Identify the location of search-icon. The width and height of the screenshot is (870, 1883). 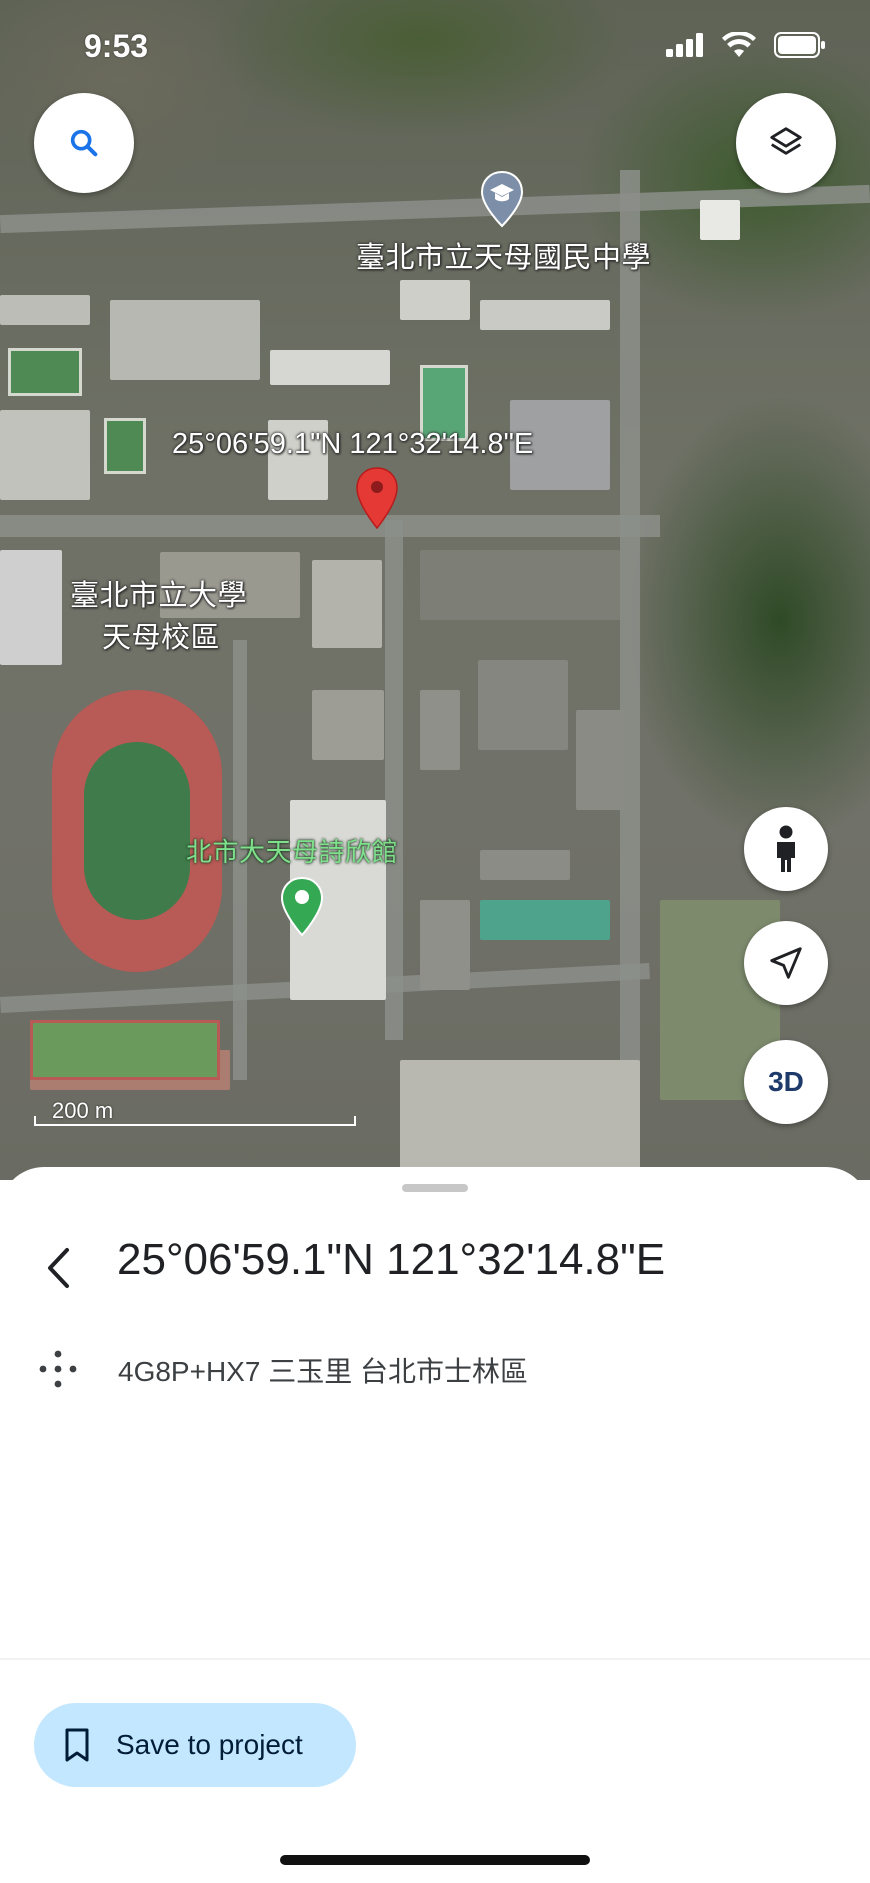
(84, 143).